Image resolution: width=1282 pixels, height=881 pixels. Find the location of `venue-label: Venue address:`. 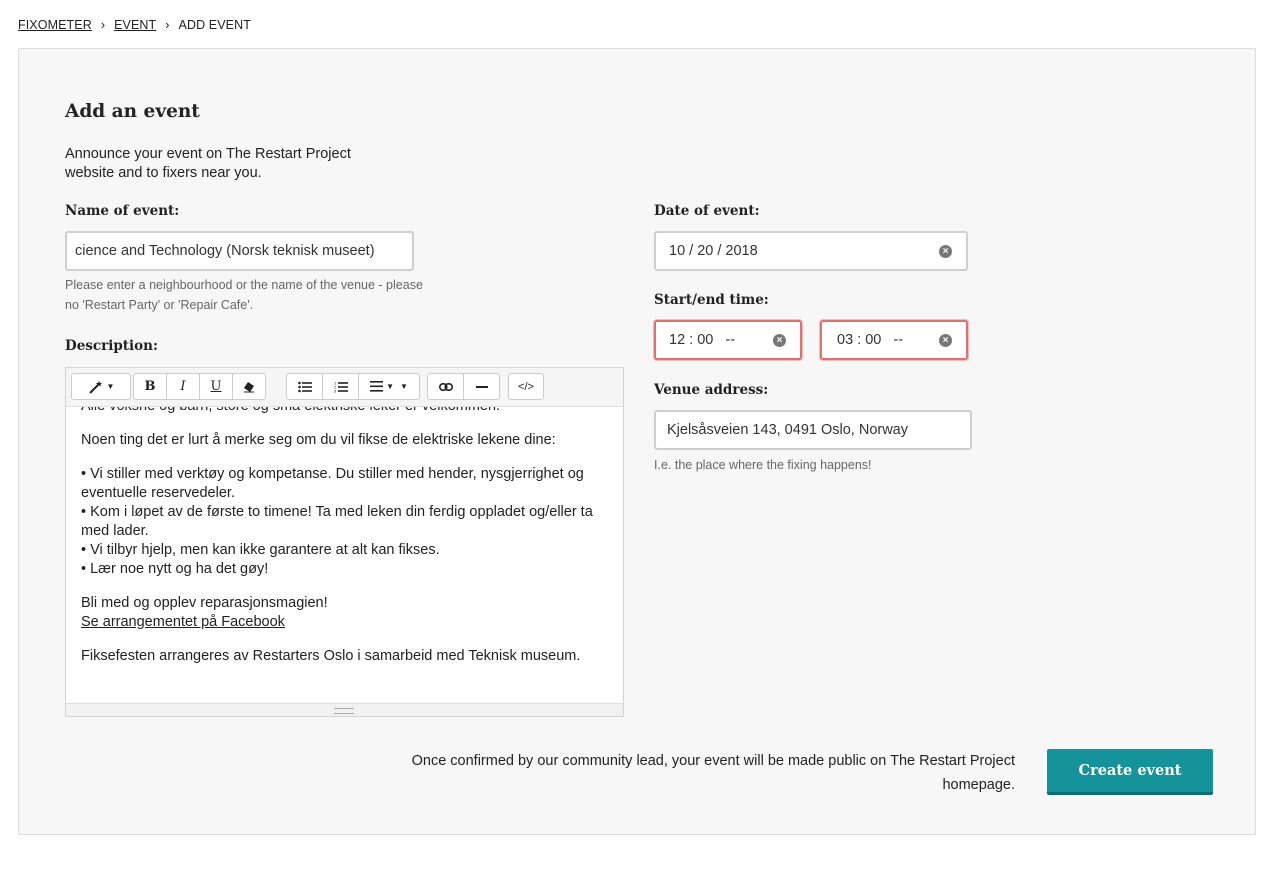

venue-label: Venue address: is located at coordinates (711, 390).